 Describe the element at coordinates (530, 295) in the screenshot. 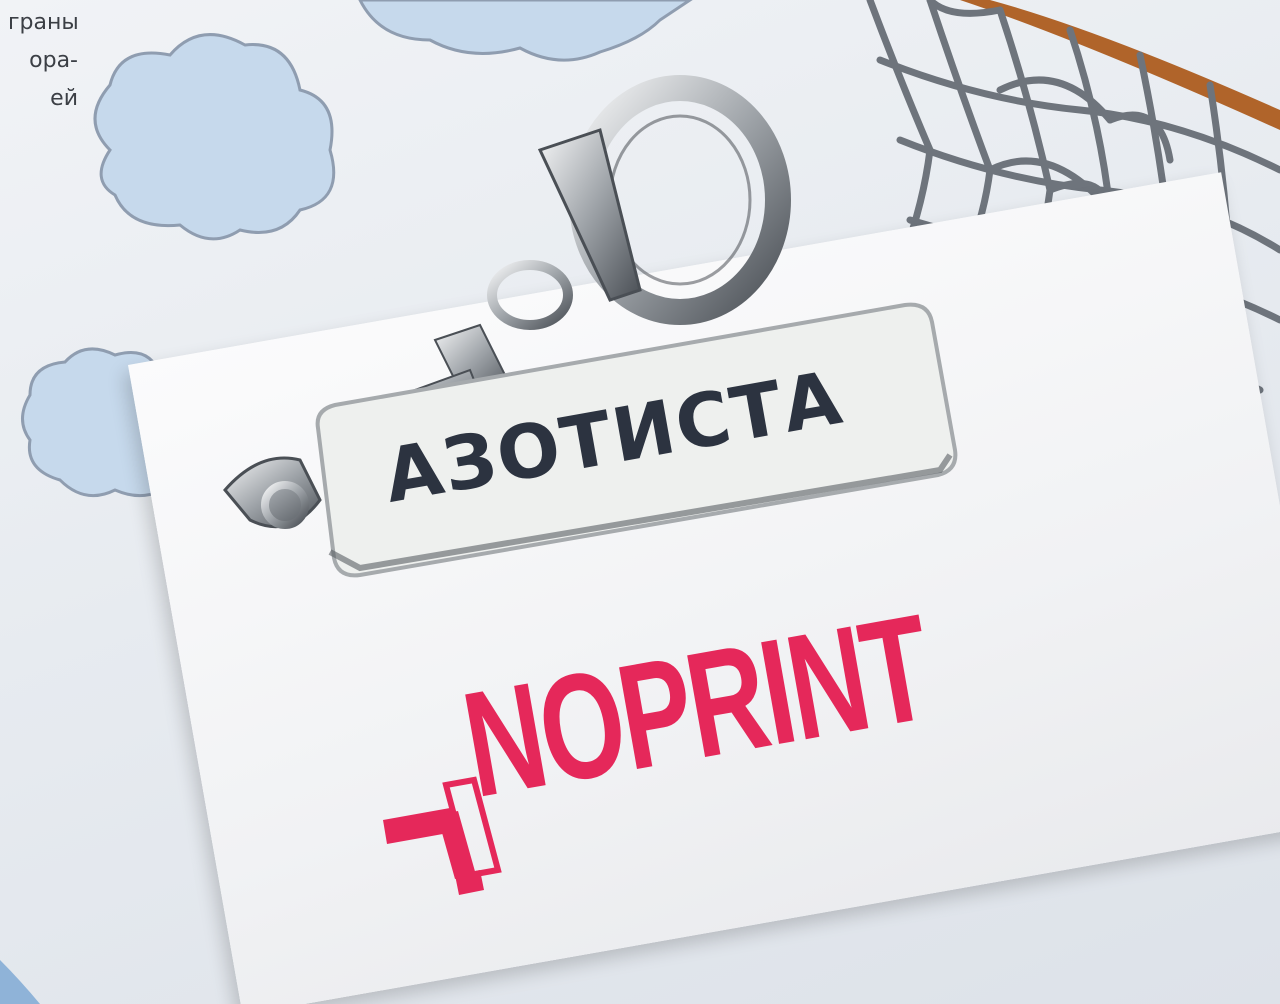

I see `small-ring-icon` at that location.